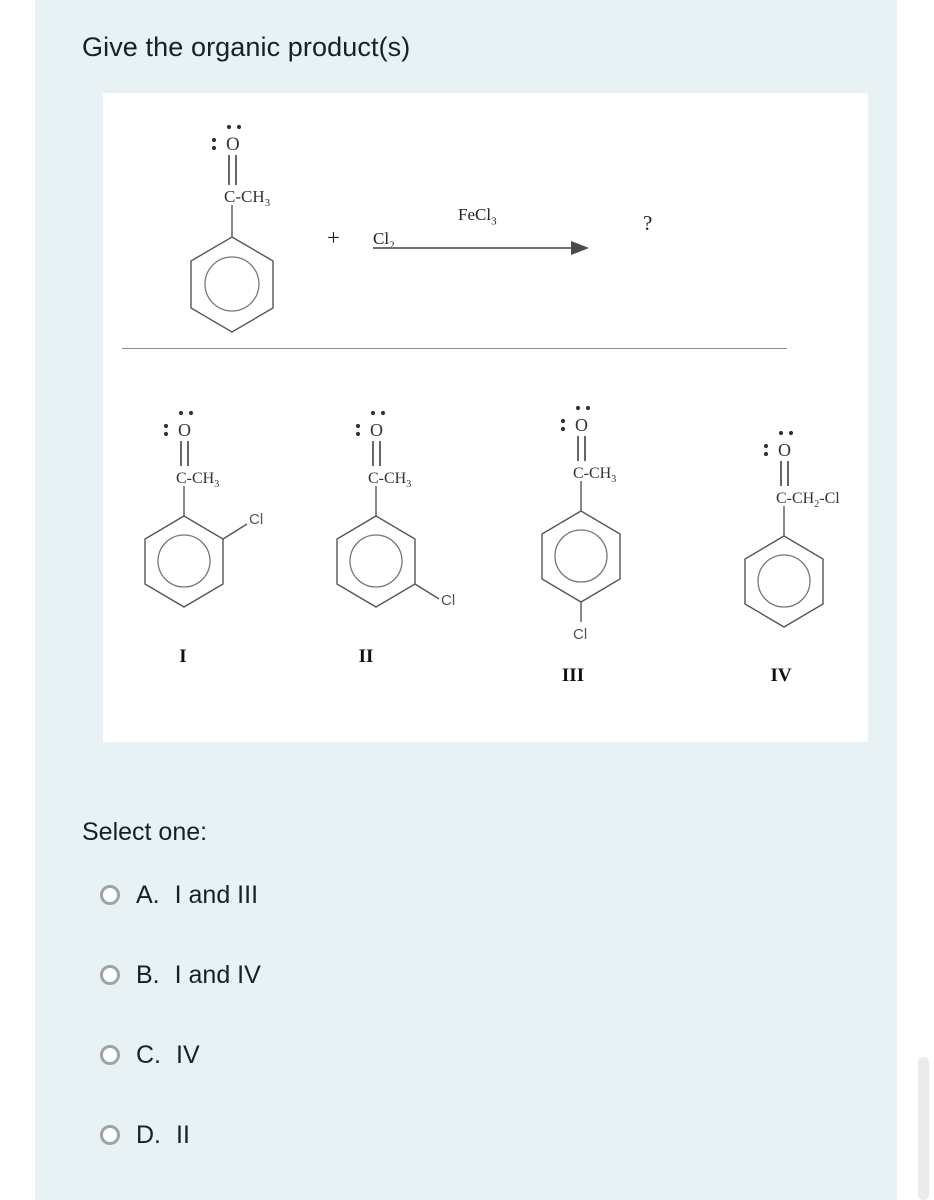  Describe the element at coordinates (110, 1055) in the screenshot. I see `radio-option-c` at that location.